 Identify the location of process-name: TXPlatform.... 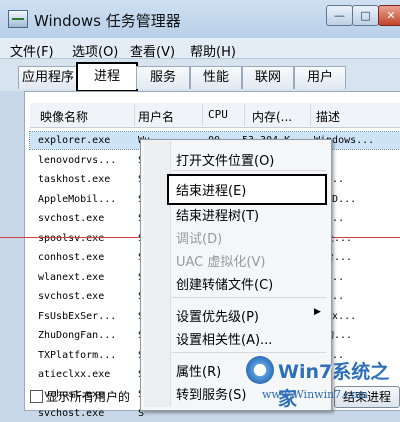
(77, 355).